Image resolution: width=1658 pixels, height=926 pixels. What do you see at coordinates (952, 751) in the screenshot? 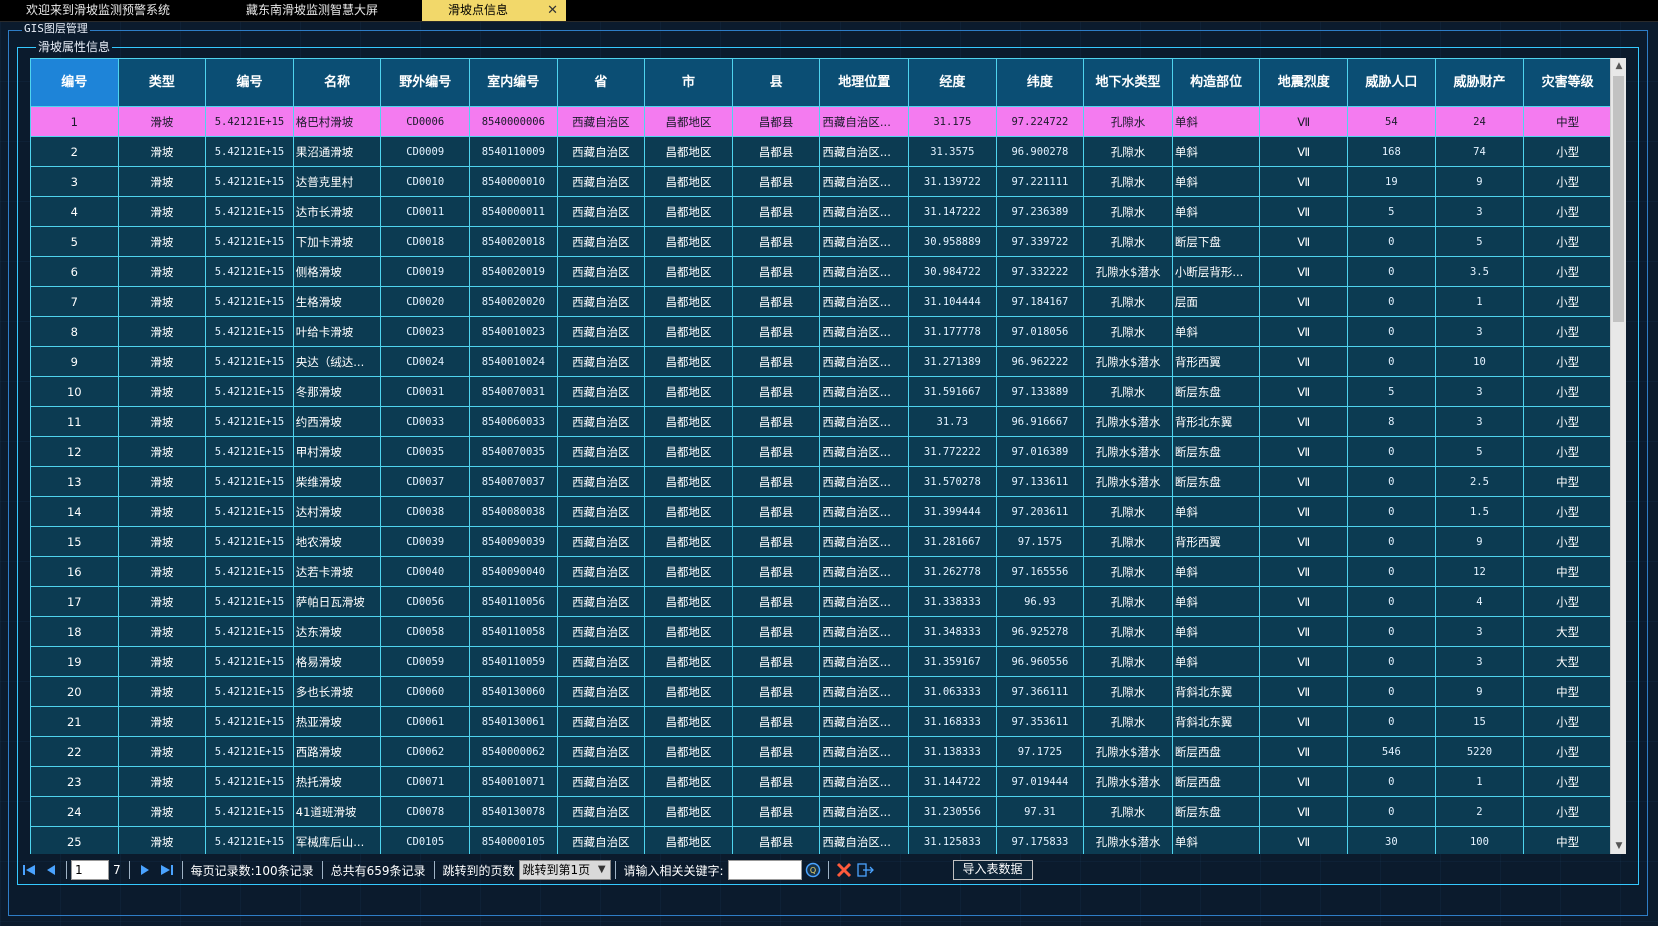
I see `table-cell: 31.138333` at bounding box center [952, 751].